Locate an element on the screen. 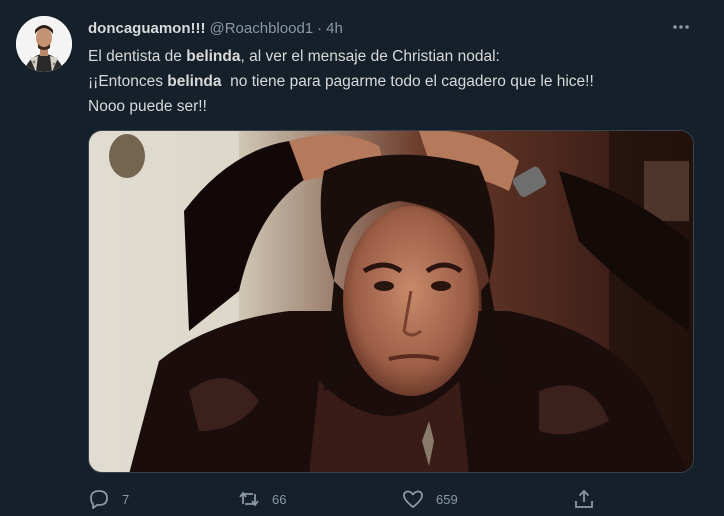 Image resolution: width=724 pixels, height=516 pixels. heart-icon is located at coordinates (413, 499).